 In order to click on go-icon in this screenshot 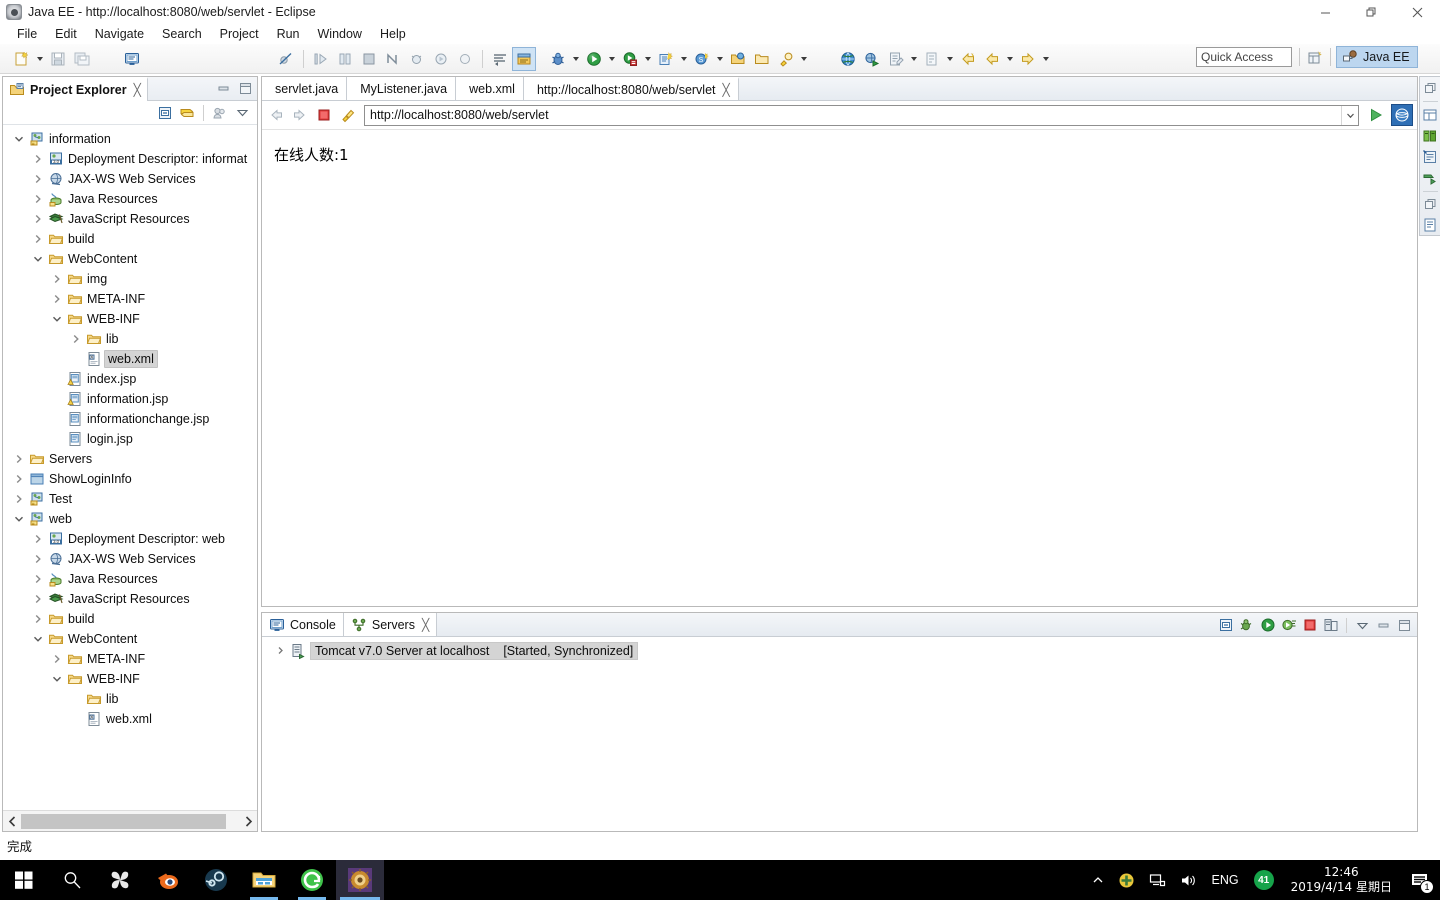, I will do `click(1376, 115)`.